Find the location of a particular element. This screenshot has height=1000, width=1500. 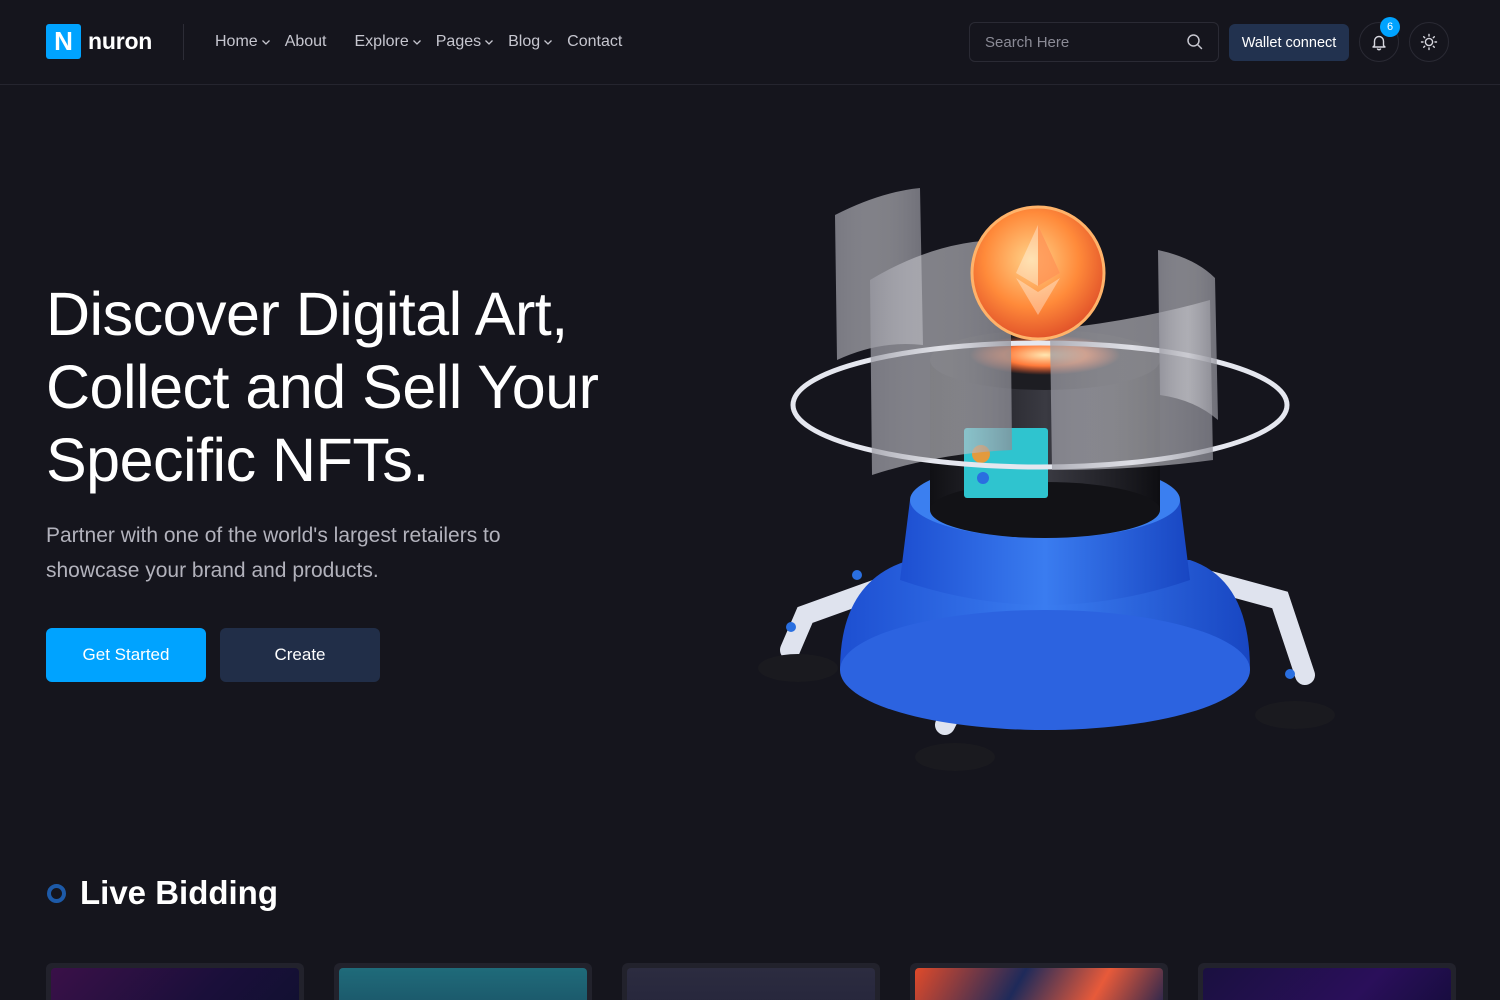

get-started-button: Get Started is located at coordinates (126, 655).